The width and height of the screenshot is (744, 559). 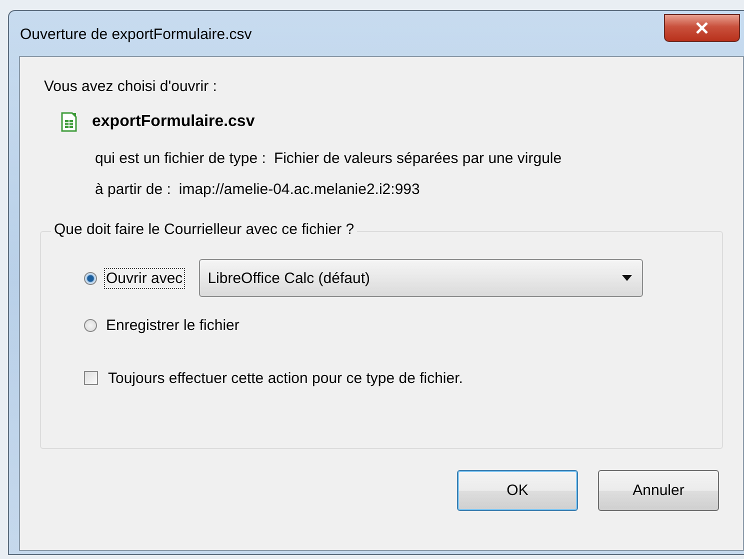 What do you see at coordinates (69, 122) in the screenshot?
I see `spreadsheet-file-icon` at bounding box center [69, 122].